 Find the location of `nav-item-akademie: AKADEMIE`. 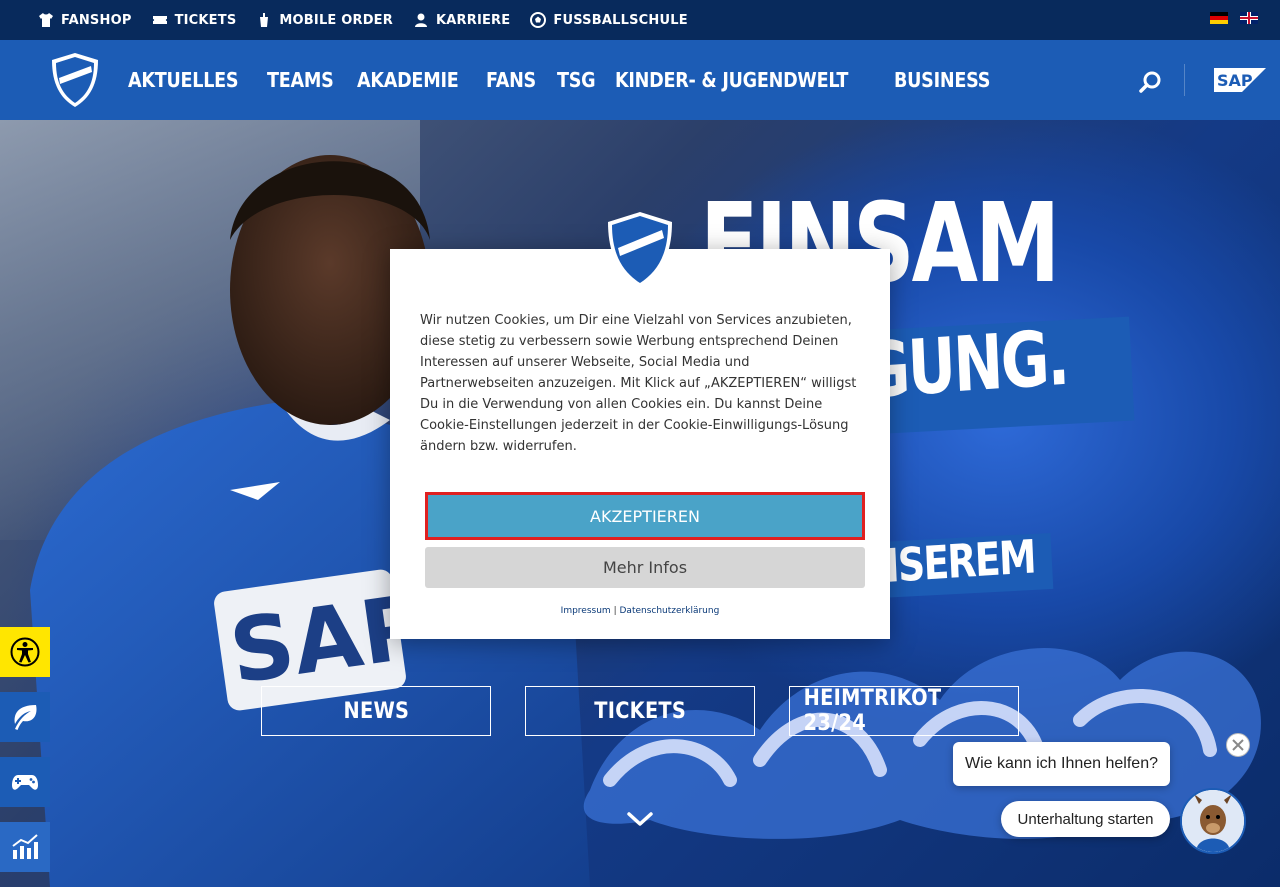

nav-item-akademie: AKADEMIE is located at coordinates (408, 80).